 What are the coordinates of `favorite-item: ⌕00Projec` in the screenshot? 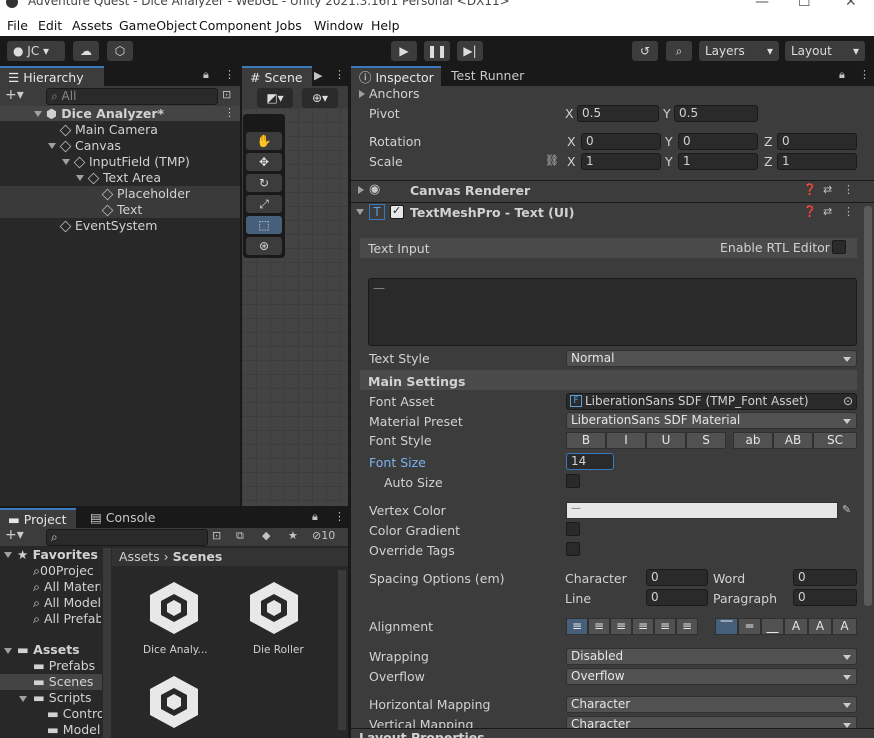 It's located at (67, 571).